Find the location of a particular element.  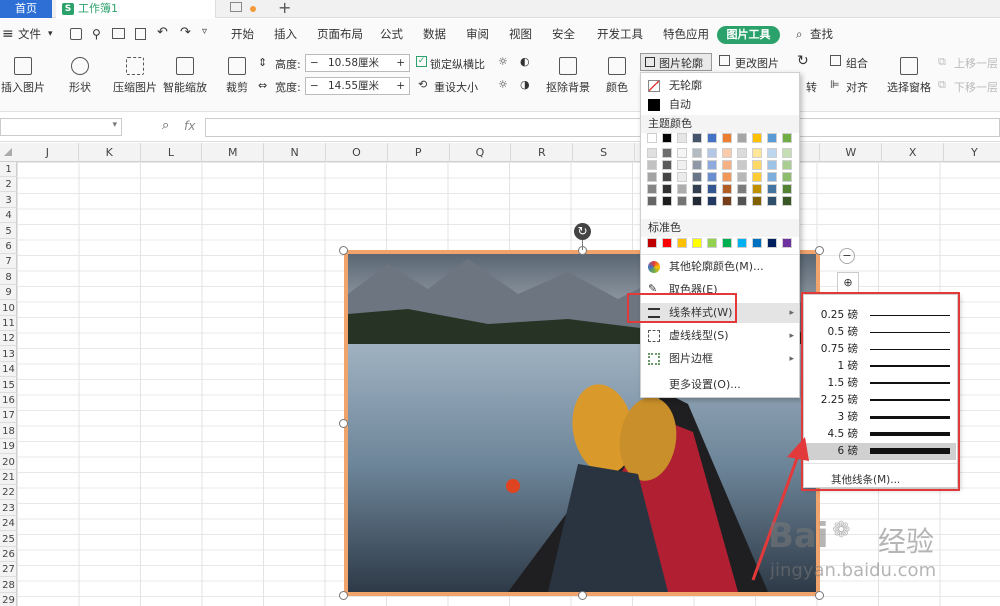

row-header-21: 21 is located at coordinates (8, 477).